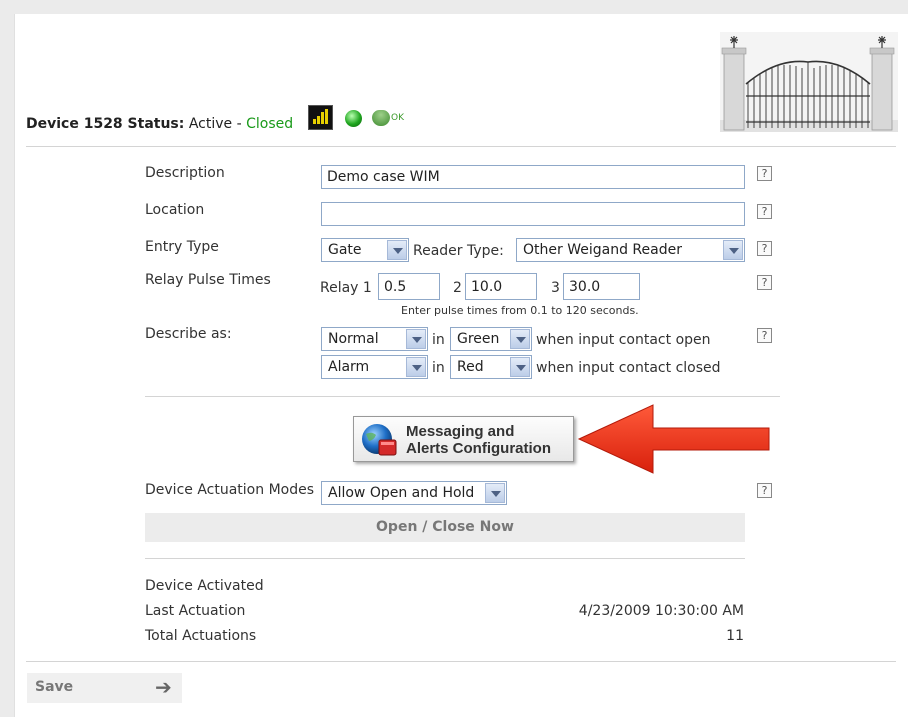  Describe the element at coordinates (374, 367) in the screenshot. I see `alarm-state-select: Alarm` at that location.